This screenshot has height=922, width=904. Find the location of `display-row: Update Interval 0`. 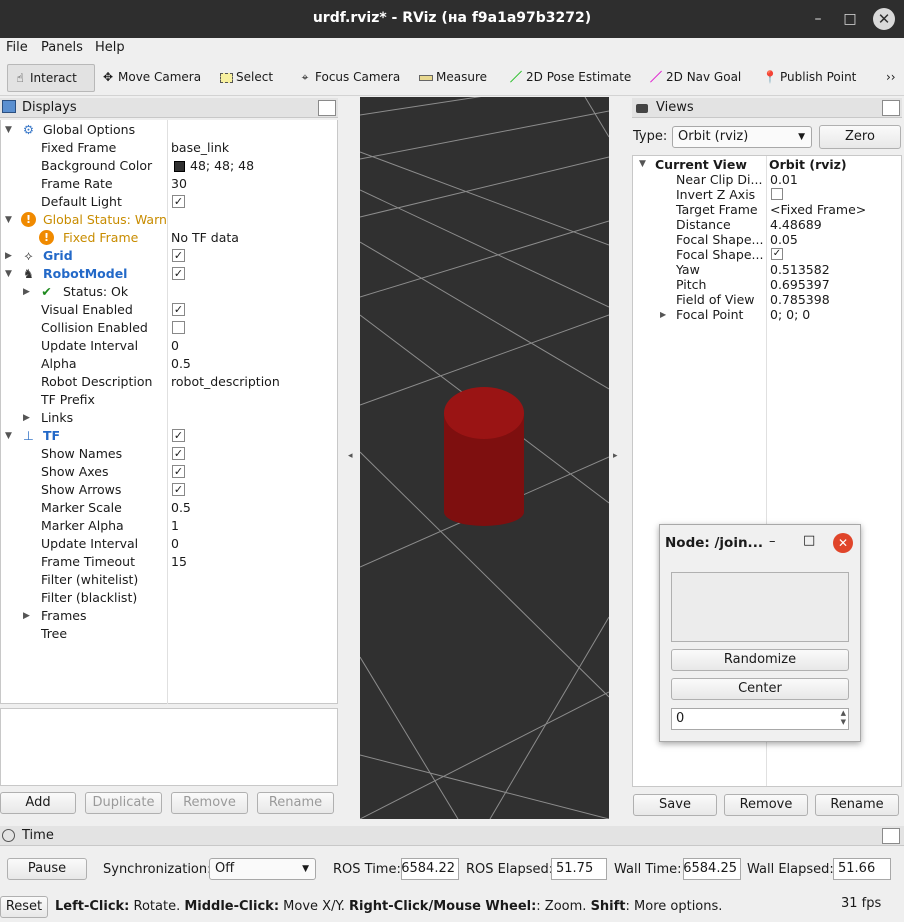

display-row: Update Interval 0 is located at coordinates (169, 544).